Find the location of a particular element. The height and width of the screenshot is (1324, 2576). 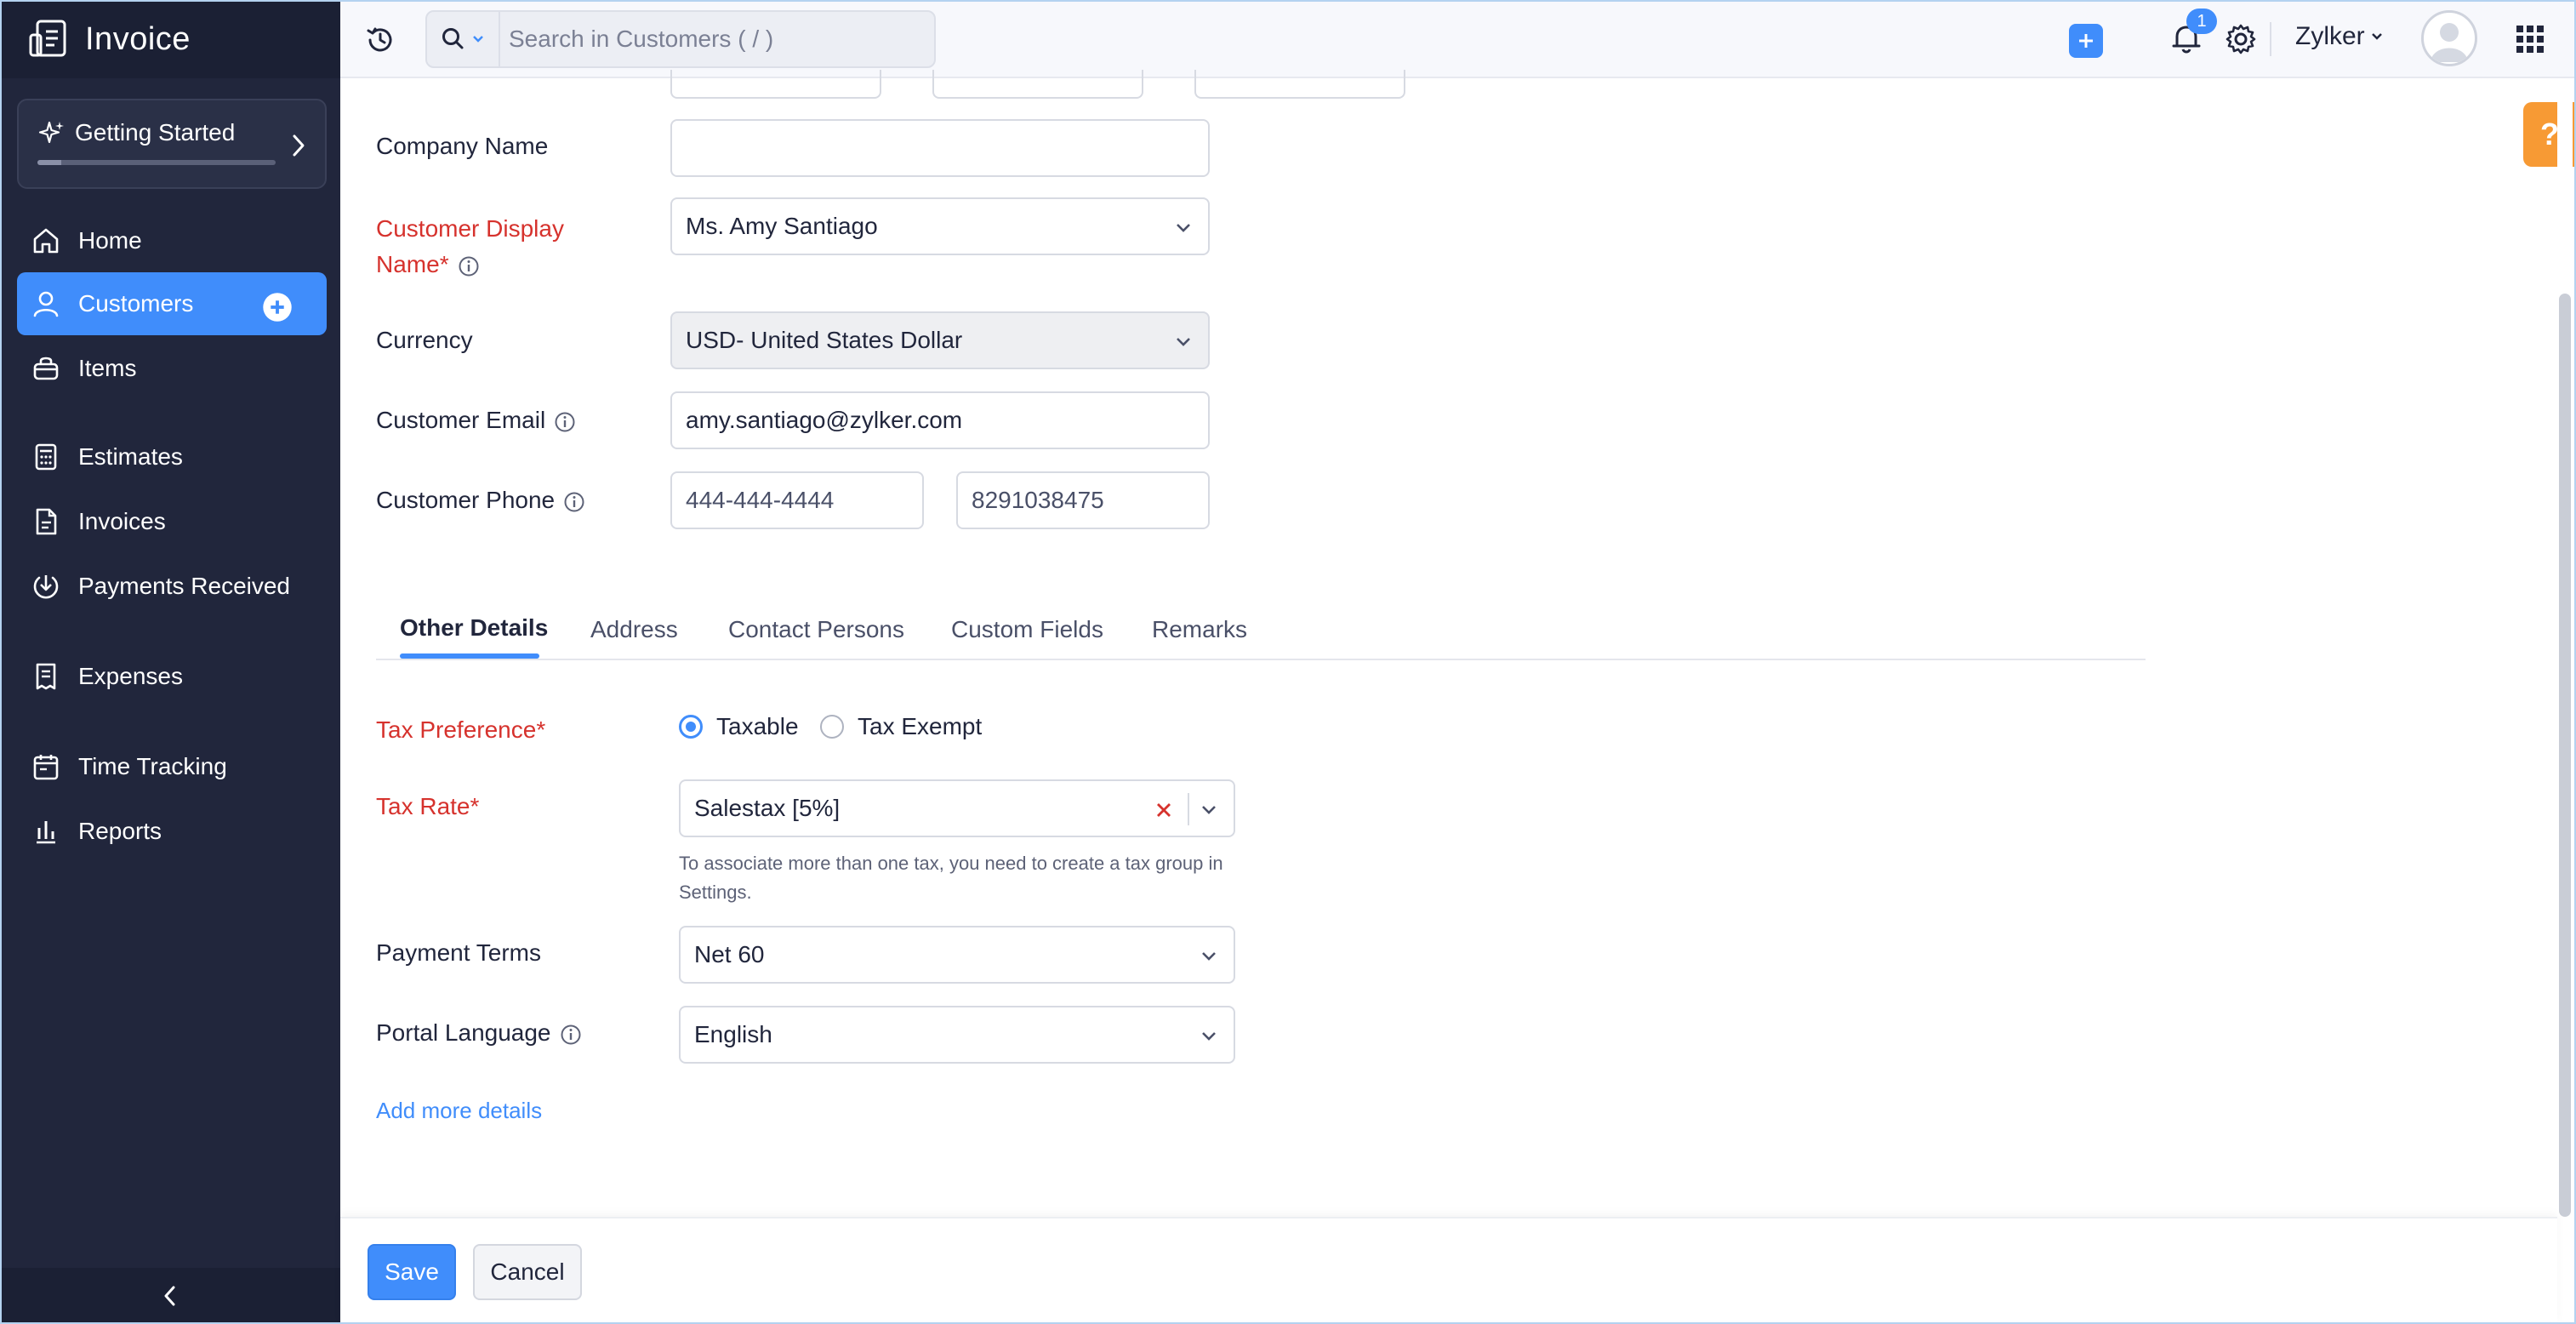

sidebar-item-estimates: Estimates is located at coordinates (172, 456).